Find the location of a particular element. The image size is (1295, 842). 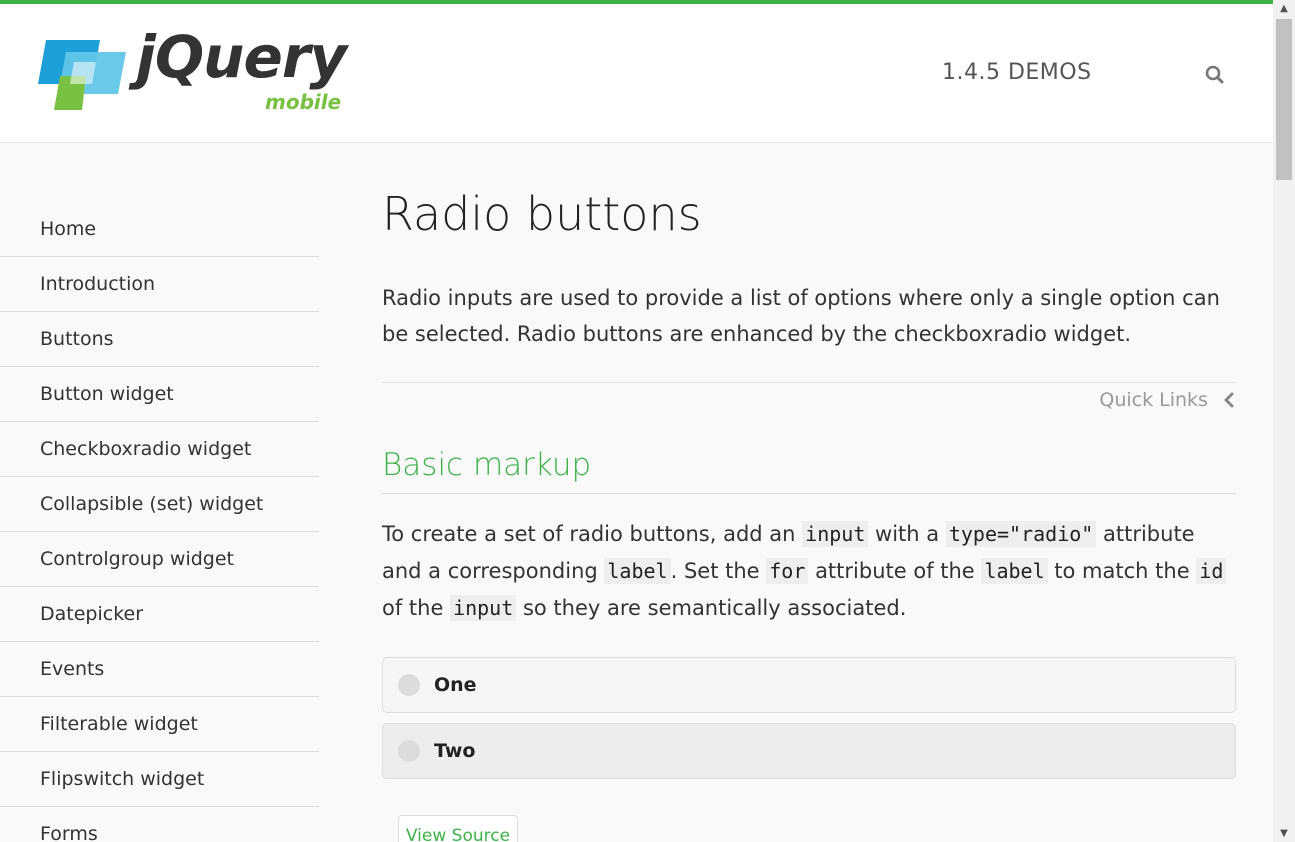

divider is located at coordinates (809, 382).